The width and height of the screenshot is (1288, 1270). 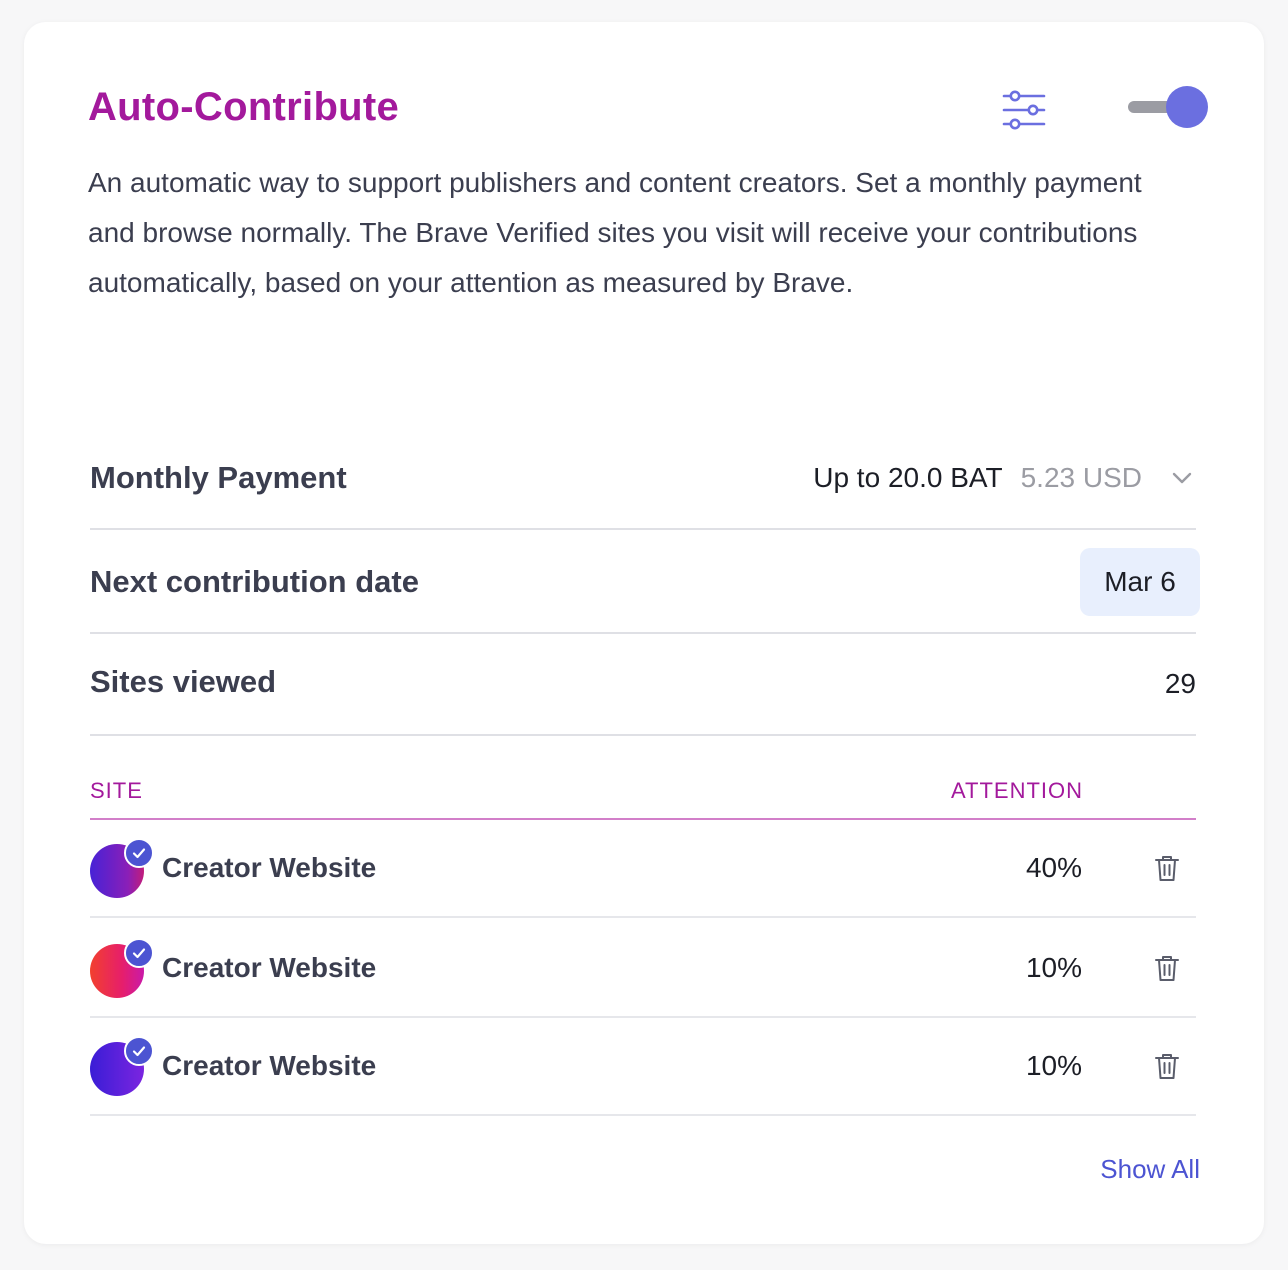 What do you see at coordinates (1004, 478) in the screenshot?
I see `monthly-payment-select: Up to 20.0 BAT 5.23 USD` at bounding box center [1004, 478].